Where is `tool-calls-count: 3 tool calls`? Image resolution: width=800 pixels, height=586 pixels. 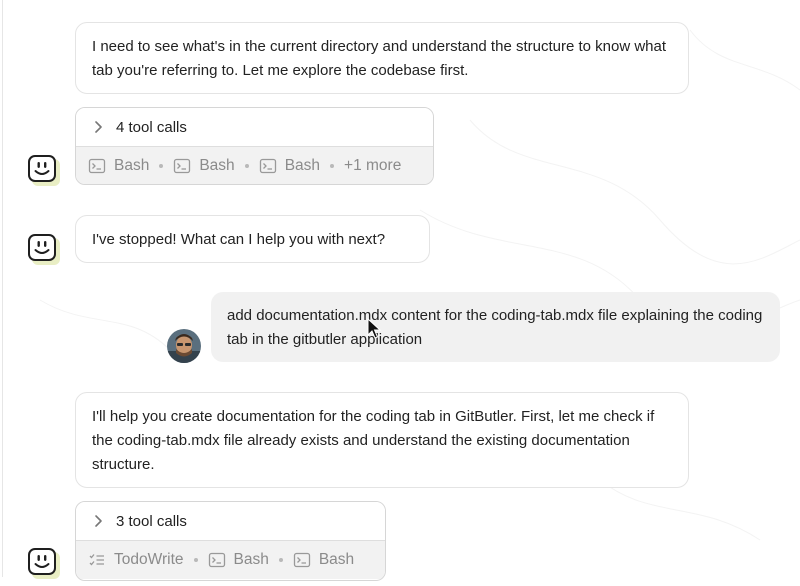 tool-calls-count: 3 tool calls is located at coordinates (151, 521).